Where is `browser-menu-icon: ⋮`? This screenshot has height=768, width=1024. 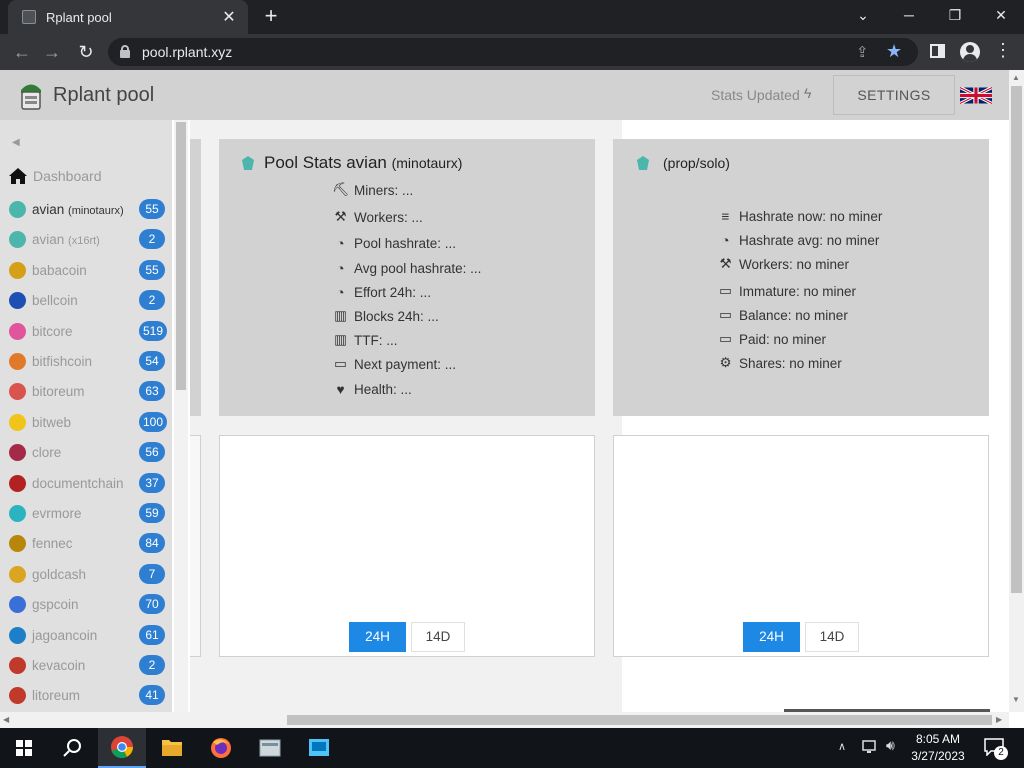
browser-menu-icon: ⋮ is located at coordinates (1003, 50).